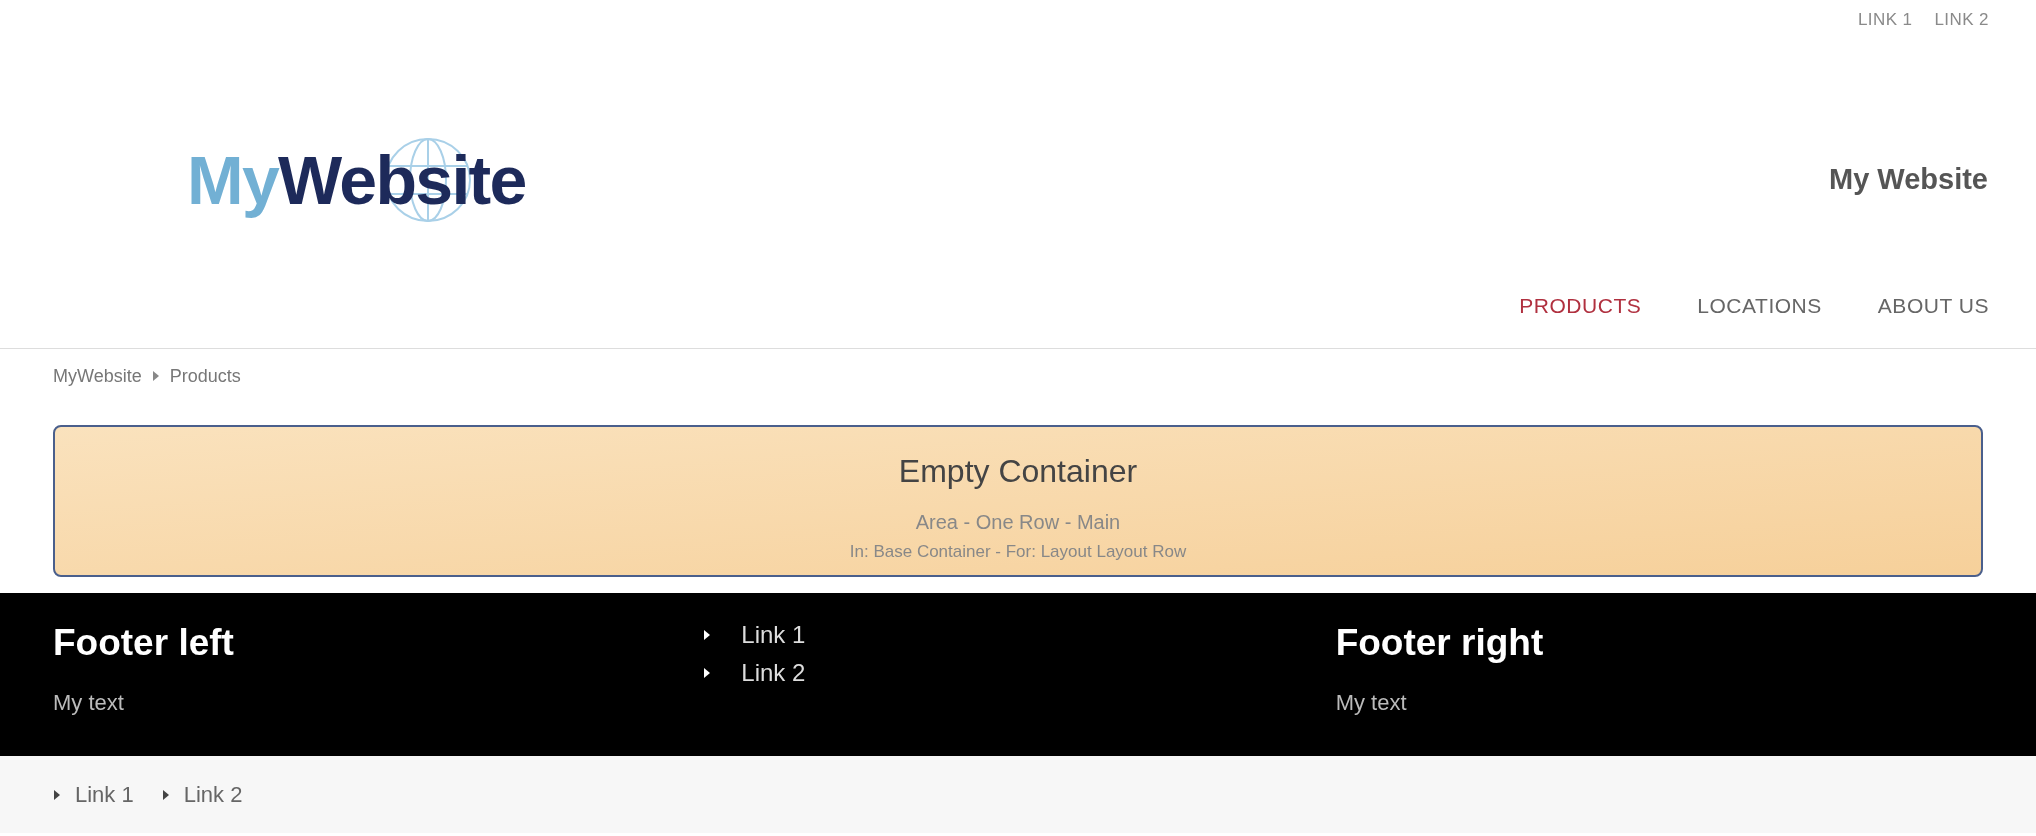 The image size is (2036, 836). What do you see at coordinates (144, 643) in the screenshot?
I see `footer-heading: Footer left` at bounding box center [144, 643].